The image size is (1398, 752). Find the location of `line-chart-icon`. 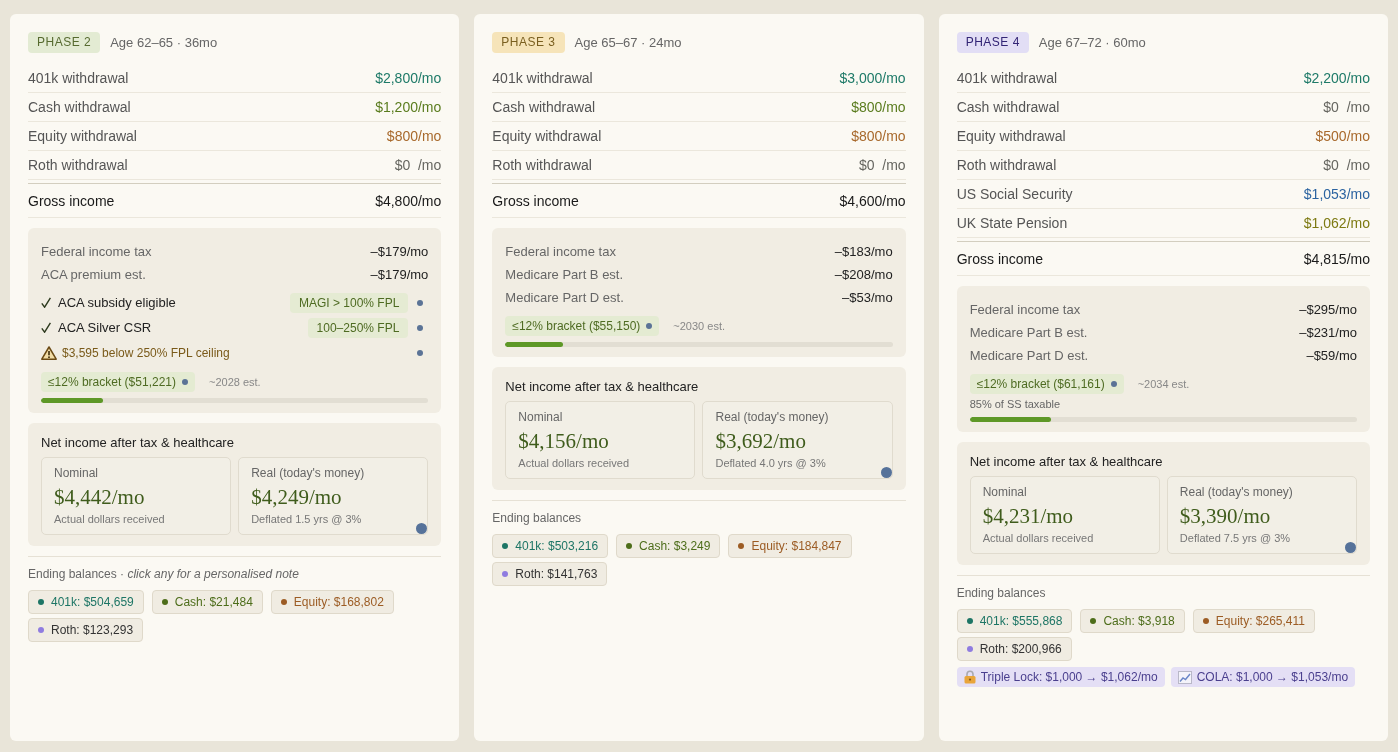

line-chart-icon is located at coordinates (1184, 677).